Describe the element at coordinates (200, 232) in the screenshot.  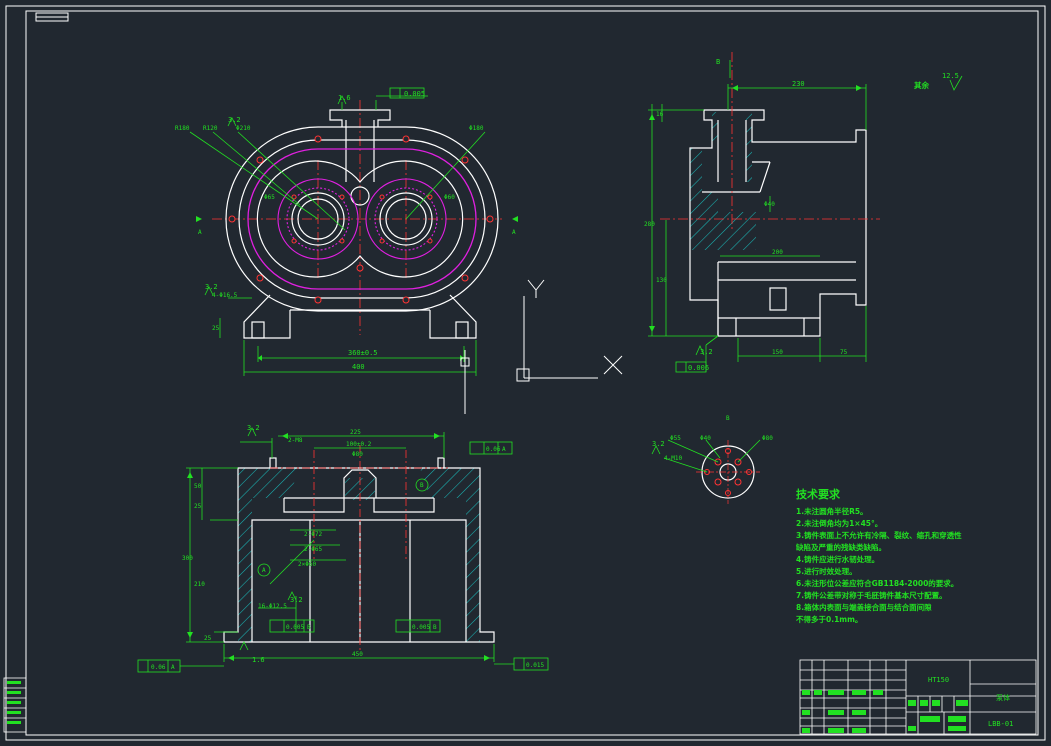
I see `front-section-mark-left: A` at that location.